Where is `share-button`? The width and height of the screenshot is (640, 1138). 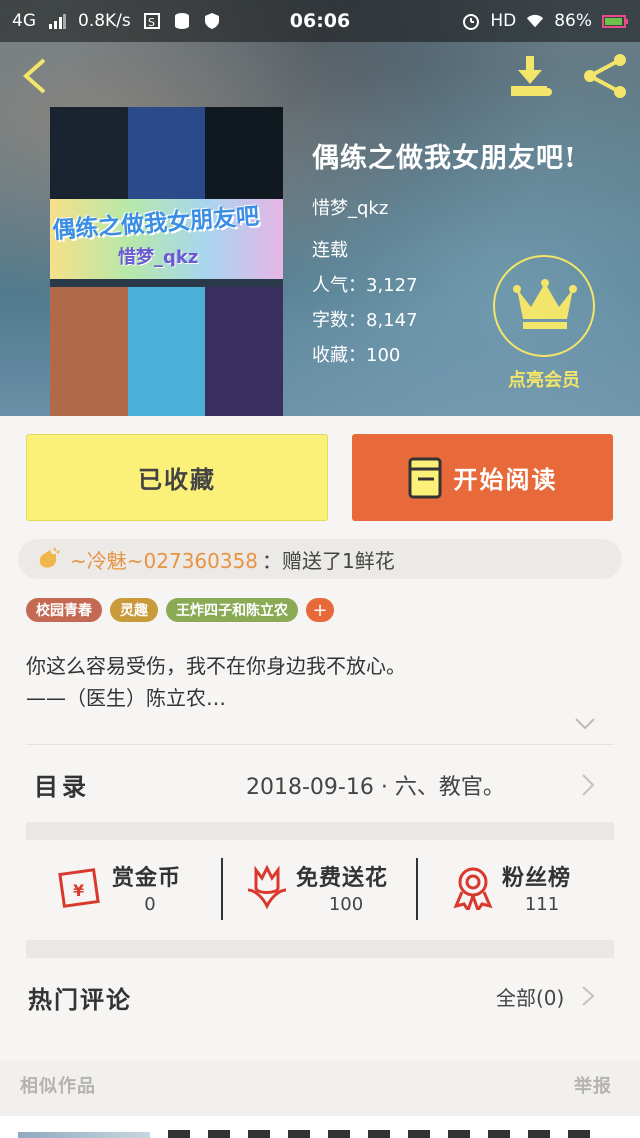
share-button is located at coordinates (605, 76).